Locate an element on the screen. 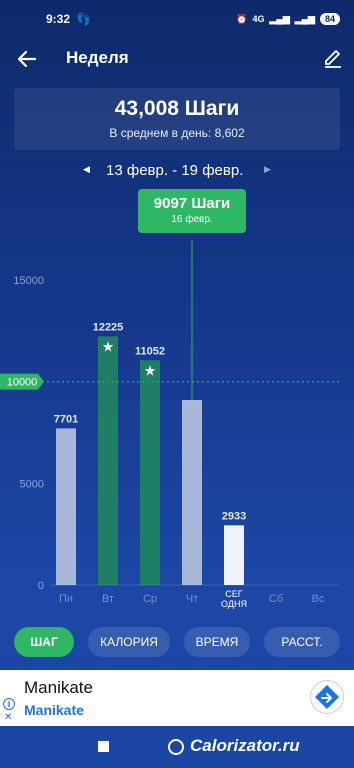  home-circle-icon is located at coordinates (176, 747).